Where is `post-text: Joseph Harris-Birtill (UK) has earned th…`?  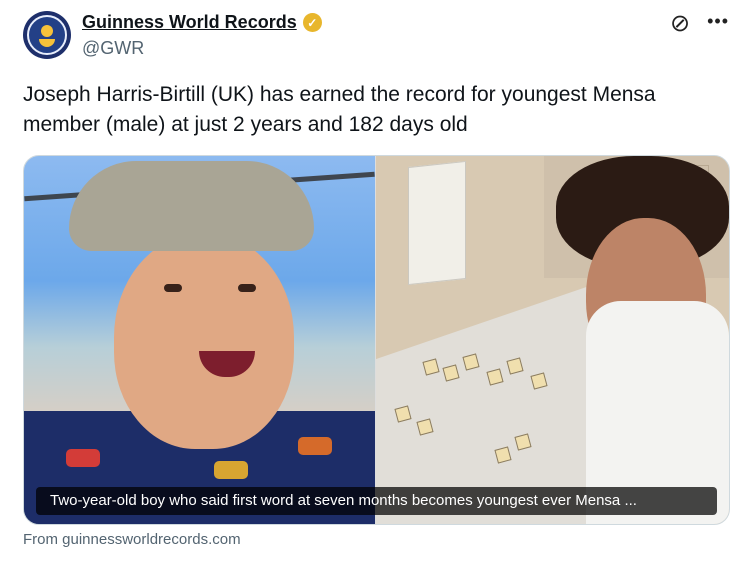 post-text: Joseph Harris-Birtill (UK) has earned th… is located at coordinates (339, 109).